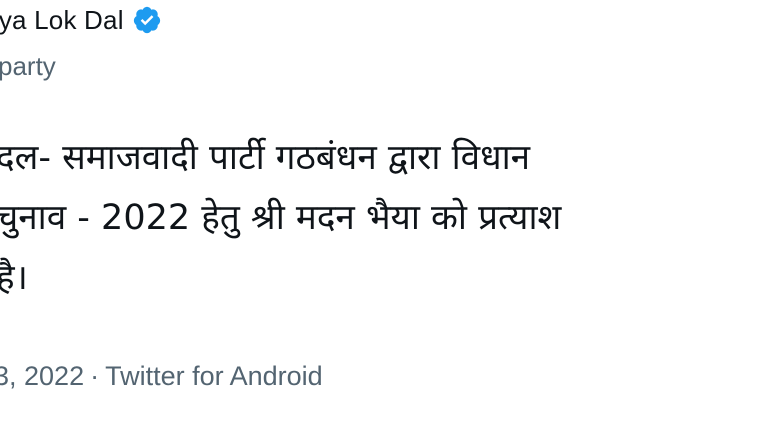 The height and width of the screenshot is (432, 768). Describe the element at coordinates (265, 158) in the screenshot. I see `tweet-line: दल- समाजवादी पार्टी गठबंधन द्वारा विधान` at that location.